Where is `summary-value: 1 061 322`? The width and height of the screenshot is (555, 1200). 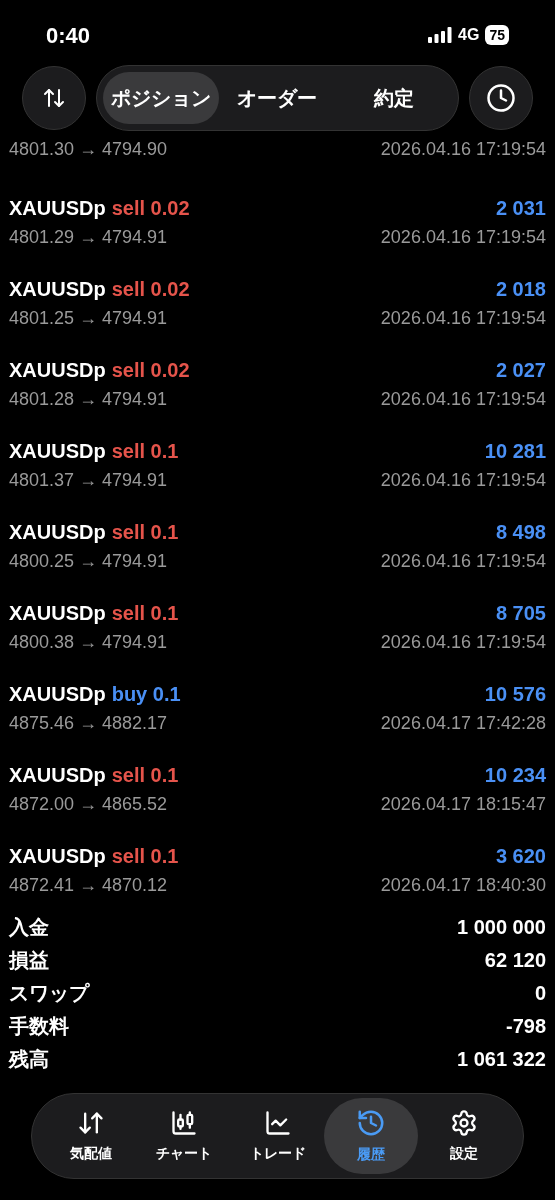 summary-value: 1 061 322 is located at coordinates (501, 1059).